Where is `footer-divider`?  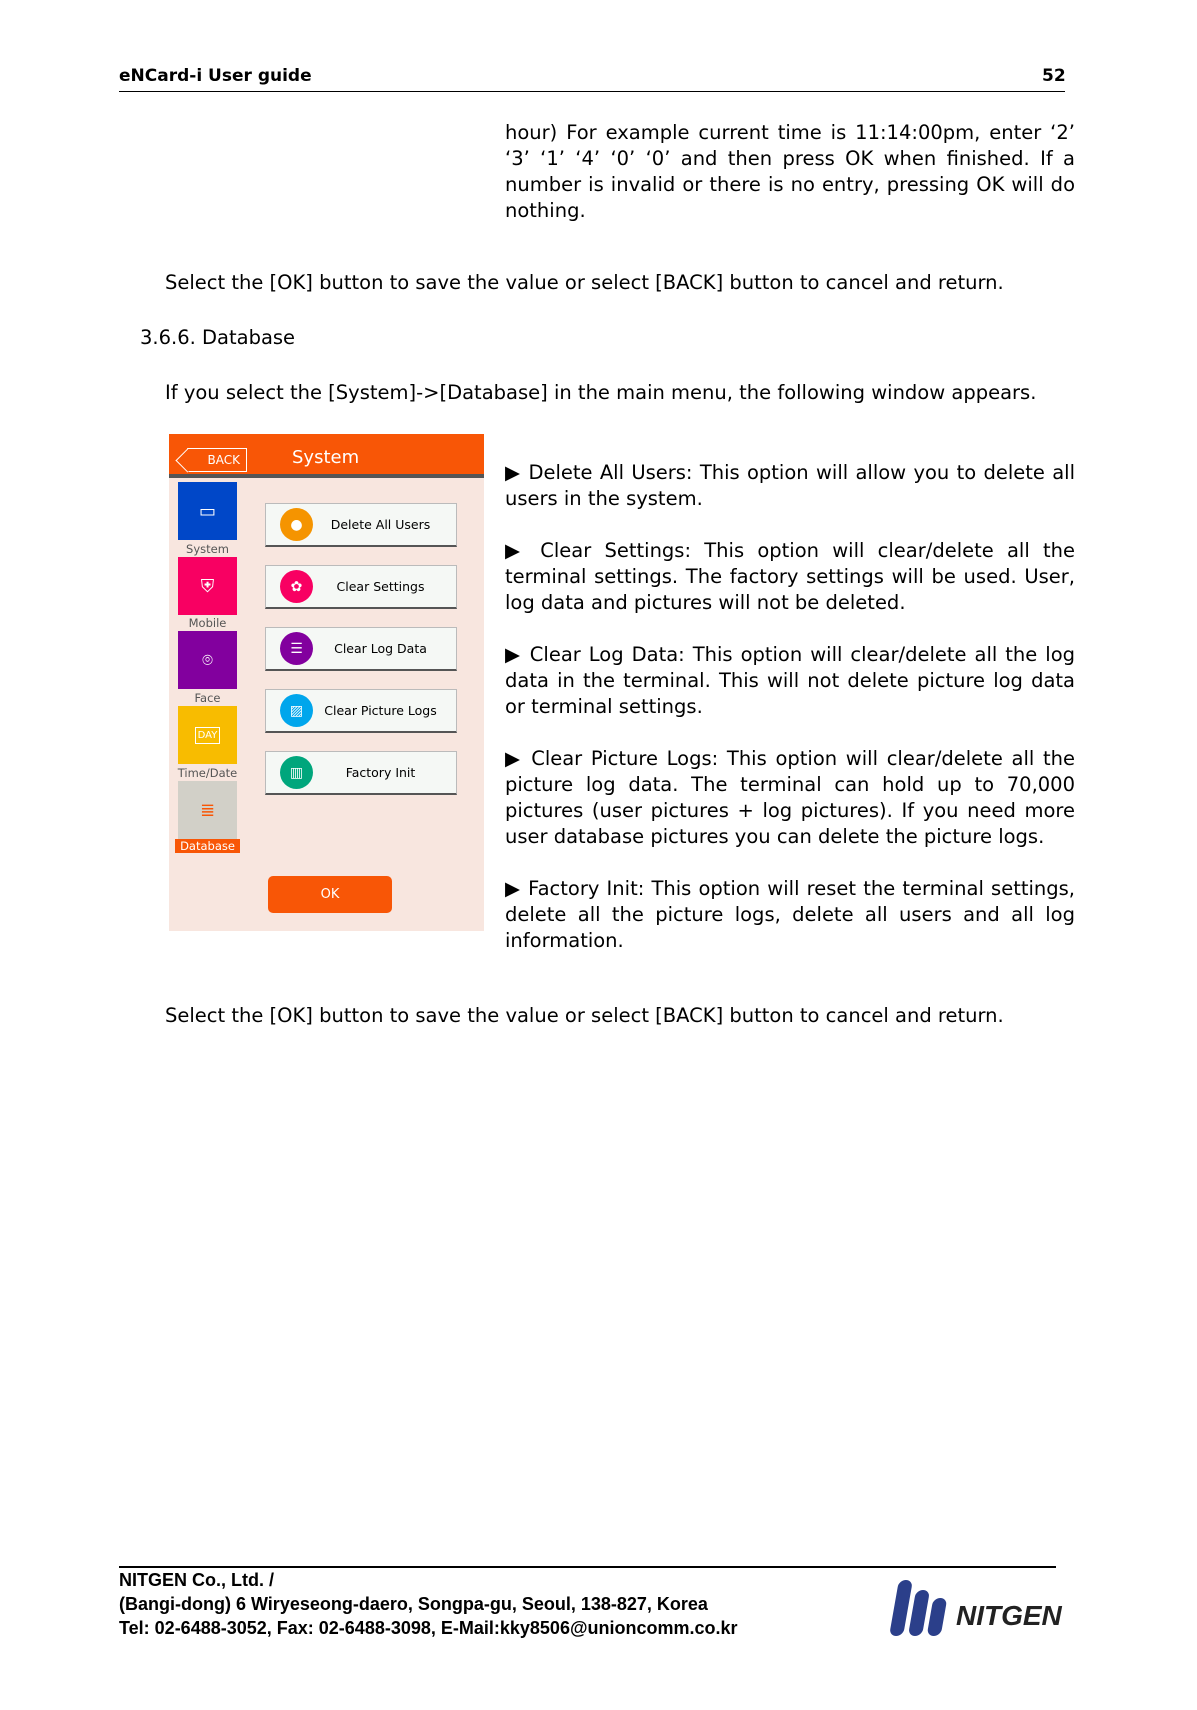 footer-divider is located at coordinates (587, 1567).